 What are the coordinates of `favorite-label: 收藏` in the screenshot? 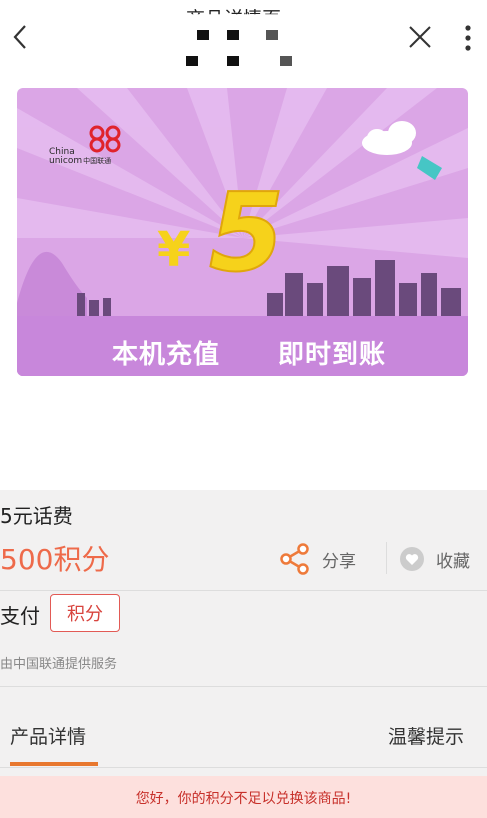 It's located at (453, 561).